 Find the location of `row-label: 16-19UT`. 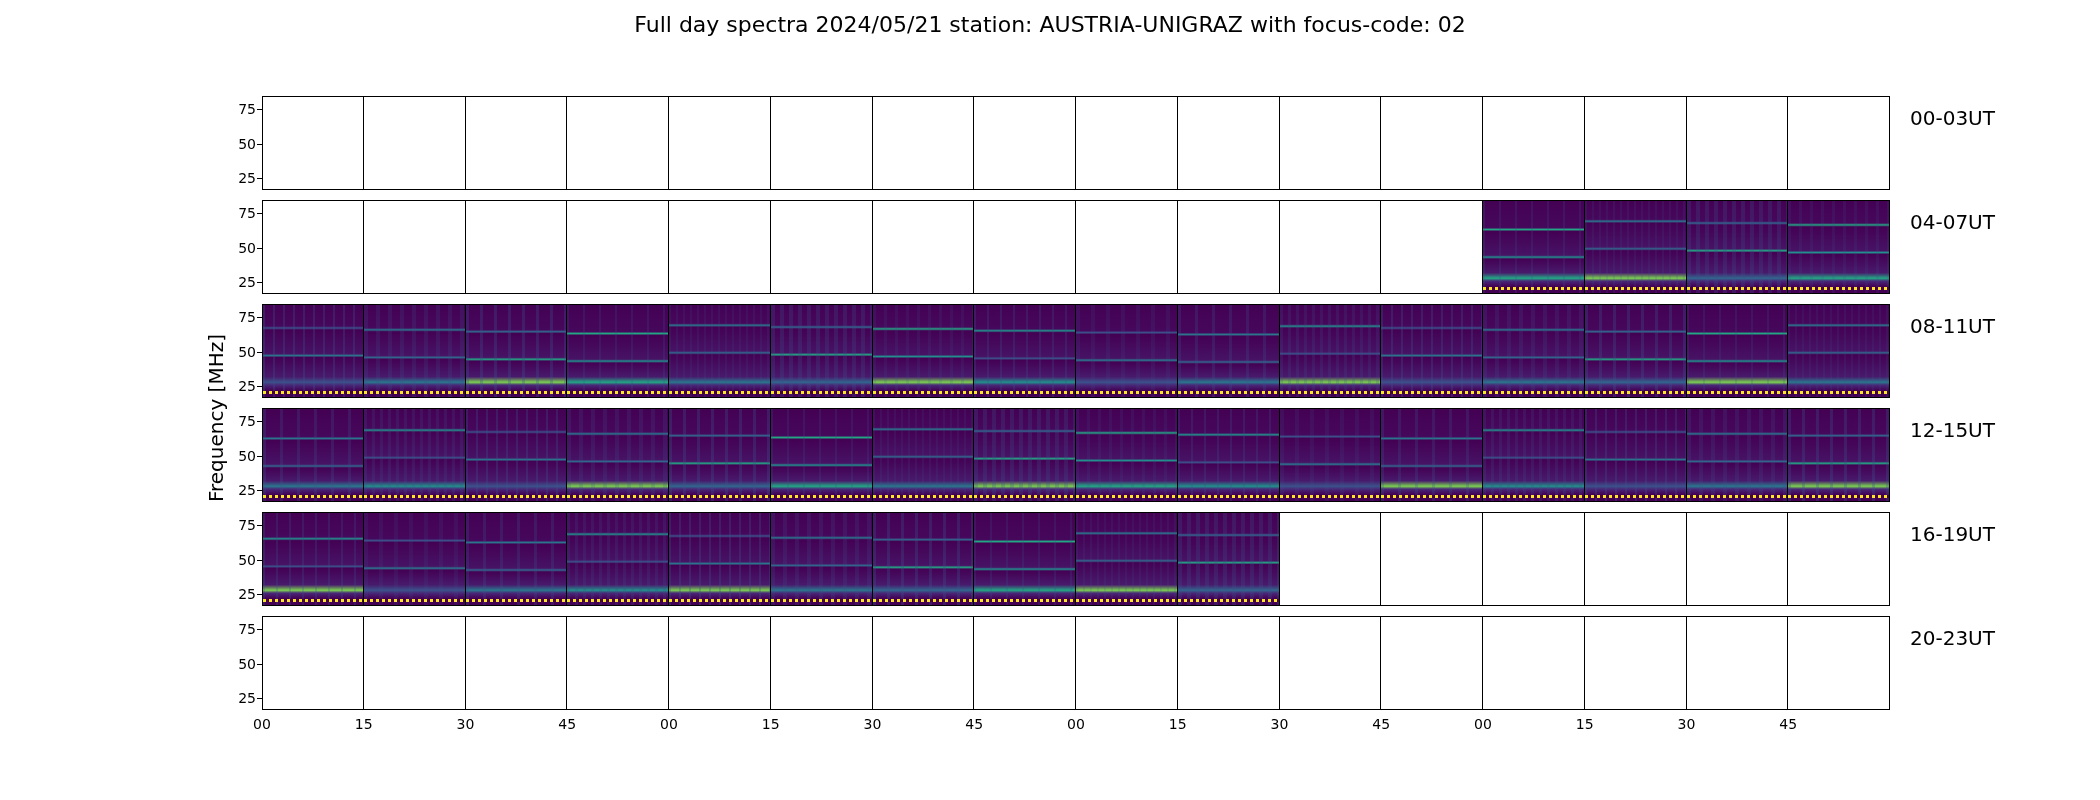

row-label: 16-19UT is located at coordinates (1952, 534).